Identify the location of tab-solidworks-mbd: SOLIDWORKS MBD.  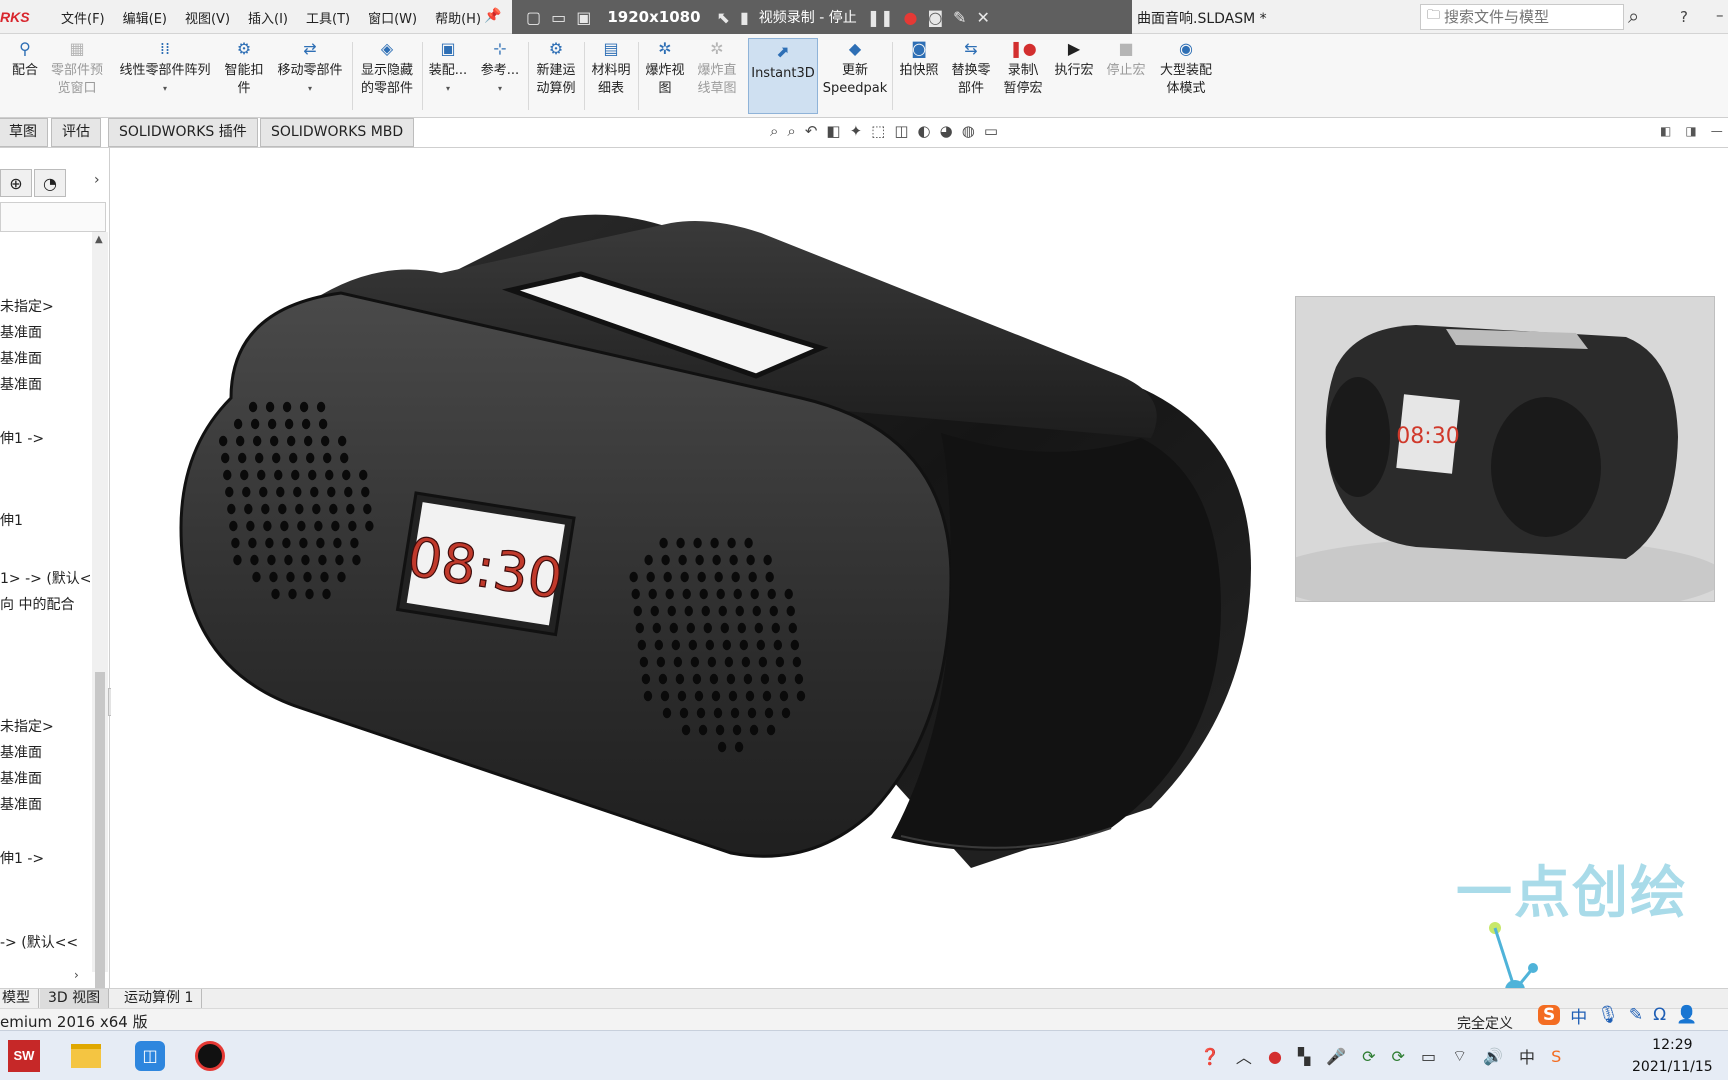
(337, 132).